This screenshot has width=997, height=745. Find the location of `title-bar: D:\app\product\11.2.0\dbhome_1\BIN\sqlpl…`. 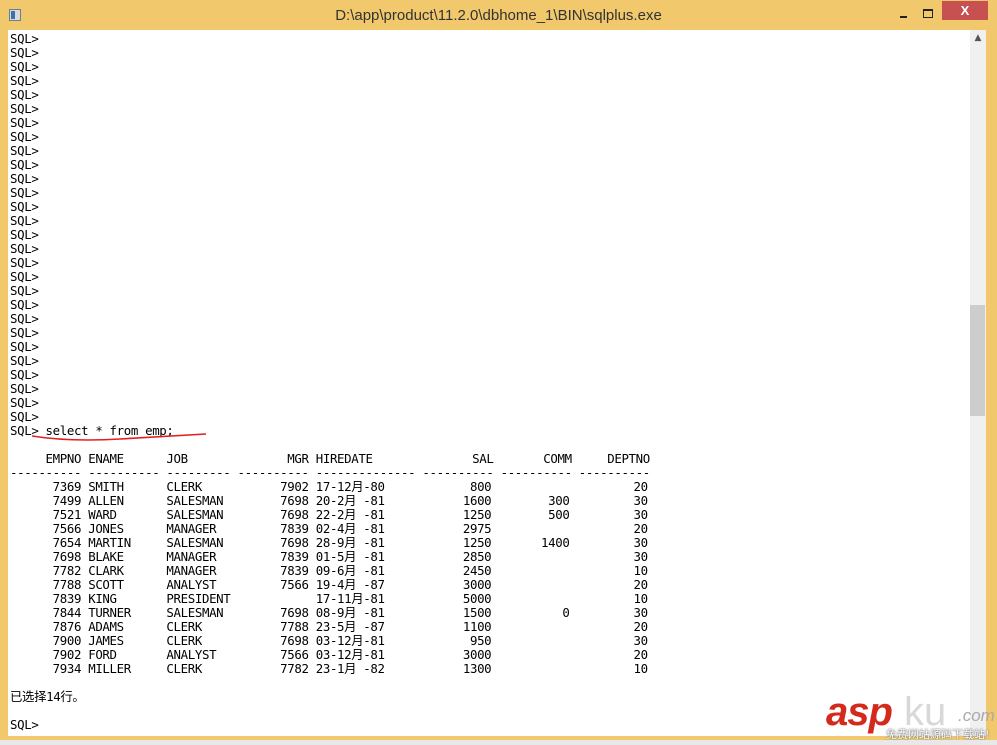

title-bar: D:\app\product\11.2.0\dbhome_1\BIN\sqlpl… is located at coordinates (498, 15).